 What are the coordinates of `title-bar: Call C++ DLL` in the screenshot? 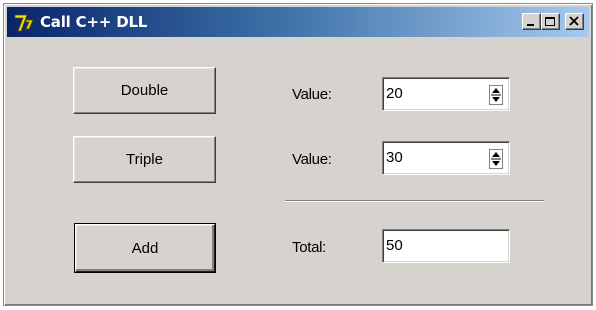 It's located at (298, 22).